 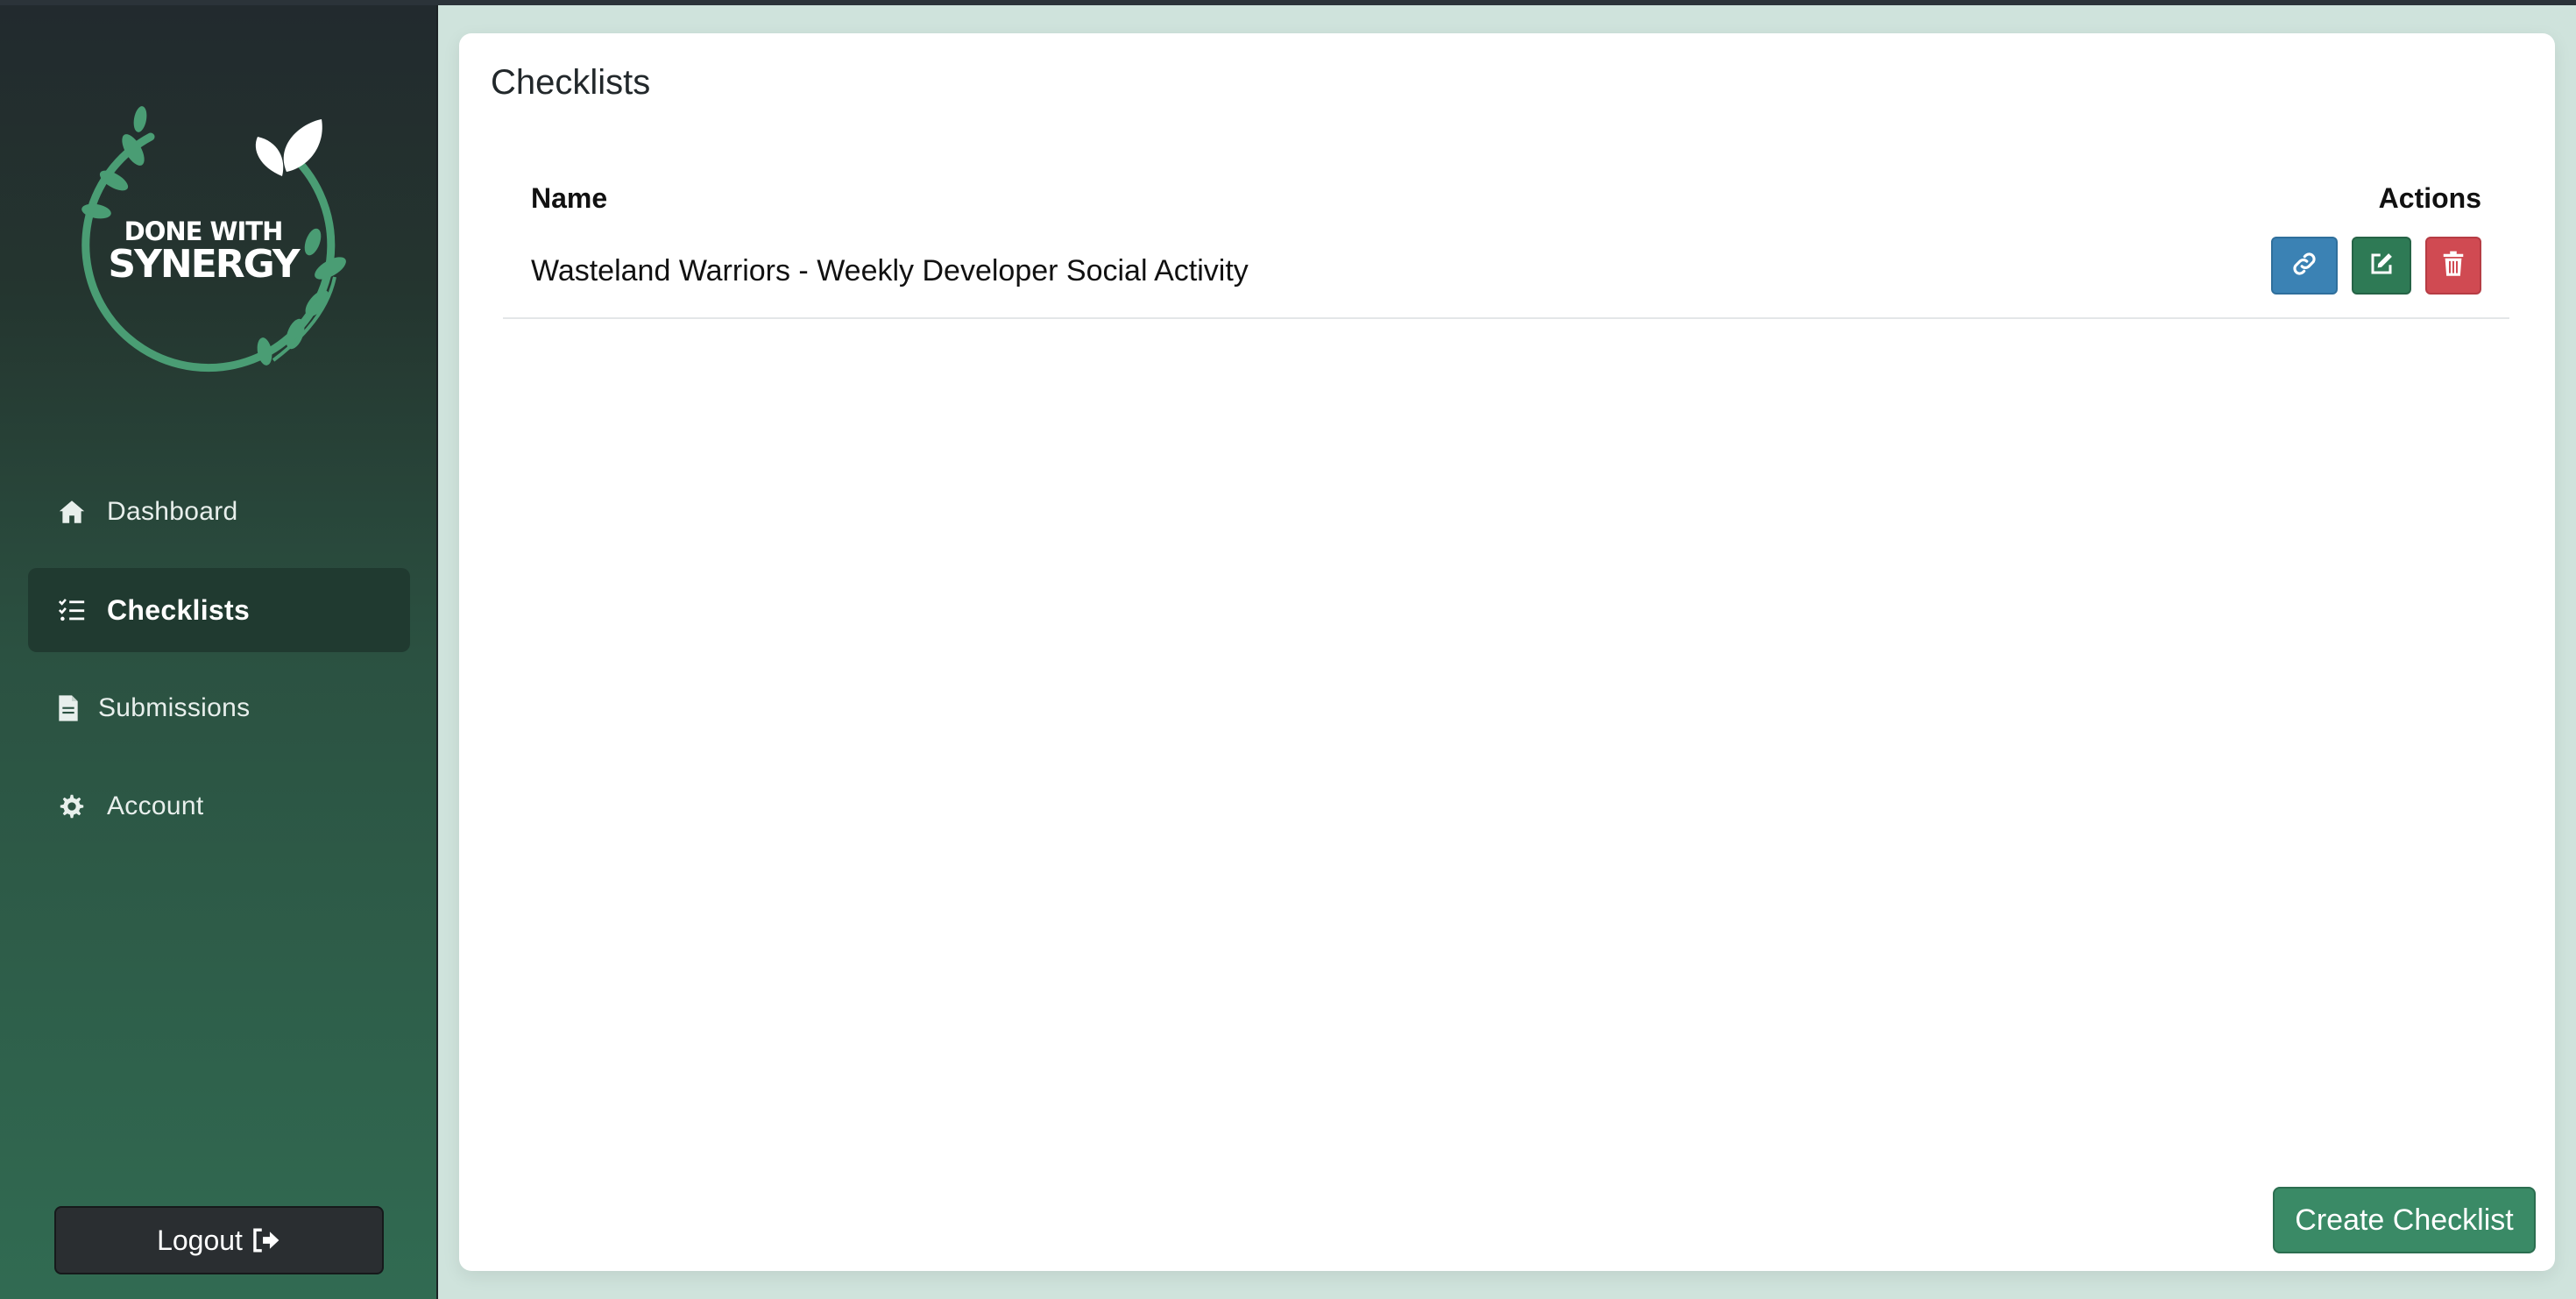 What do you see at coordinates (266, 1240) in the screenshot?
I see `sign-out-icon` at bounding box center [266, 1240].